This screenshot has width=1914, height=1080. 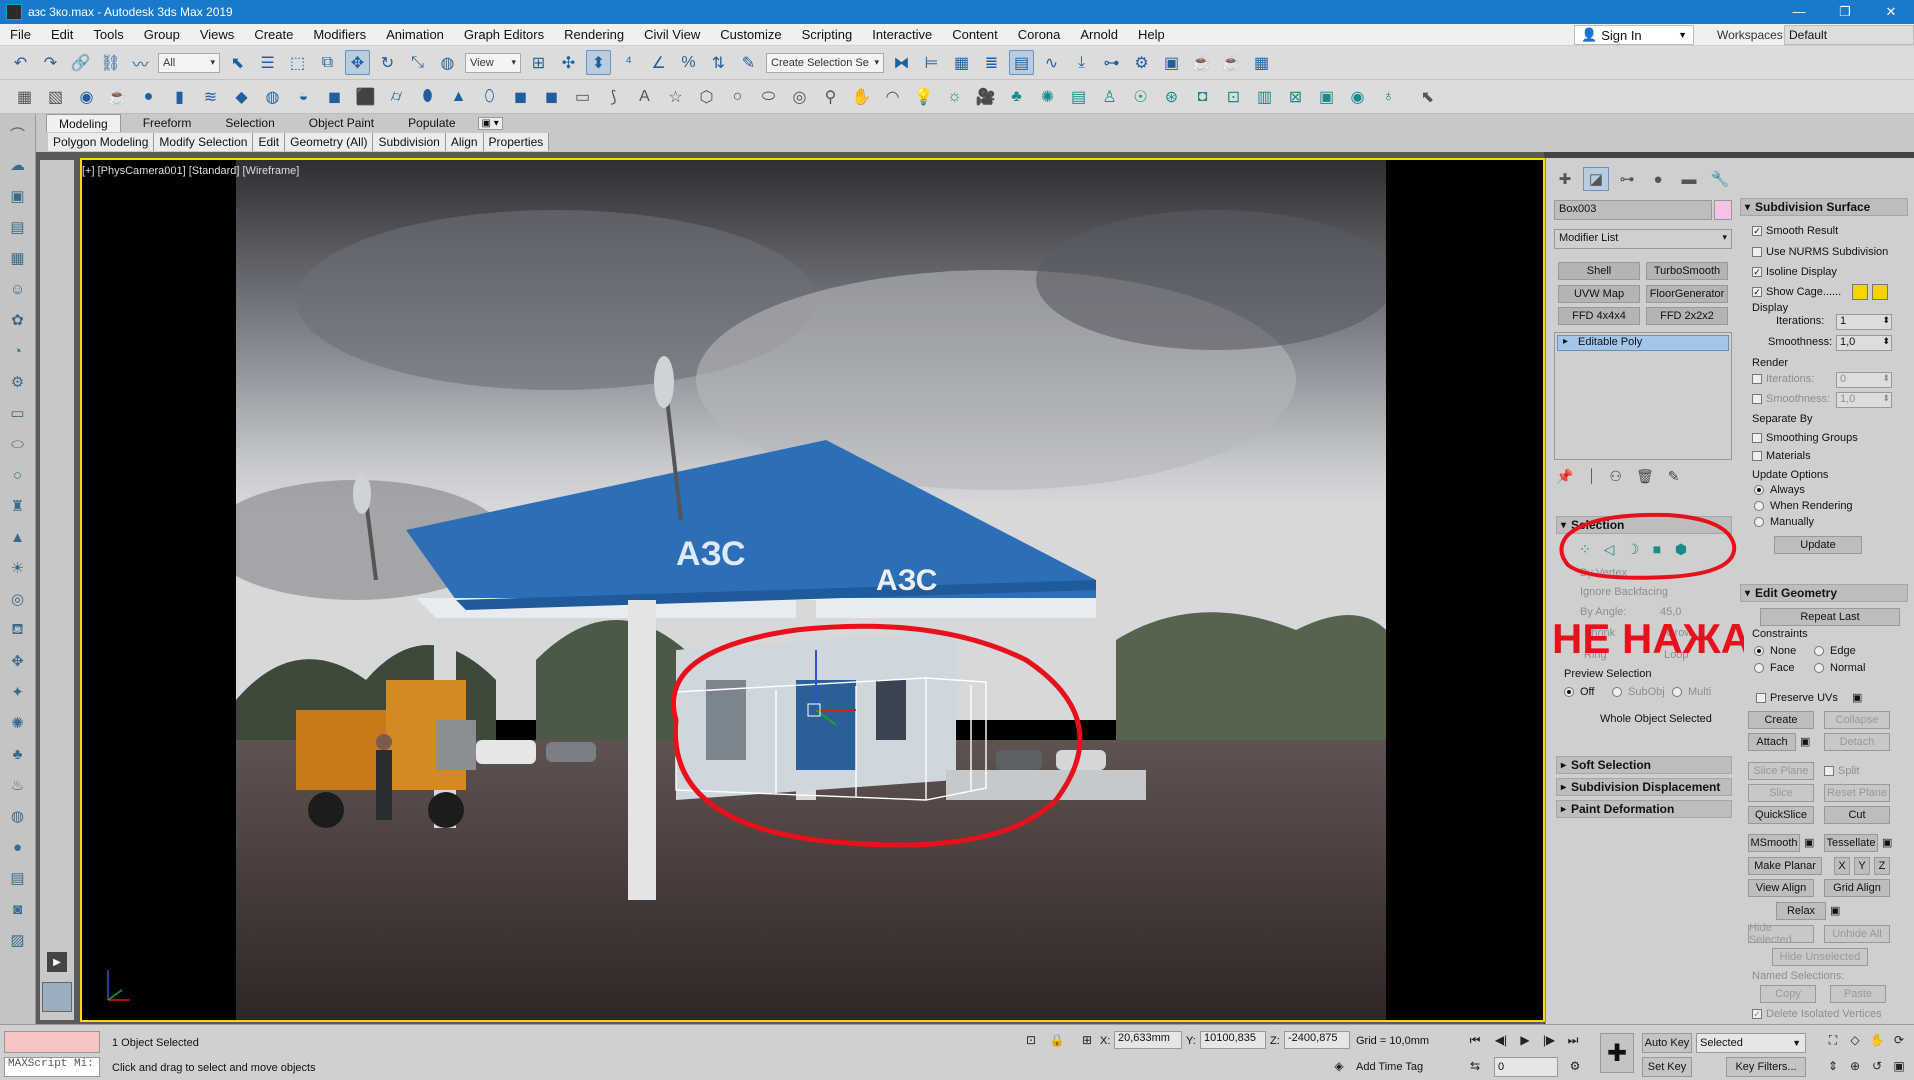 I want to click on shell-button: Shell, so click(x=1599, y=271).